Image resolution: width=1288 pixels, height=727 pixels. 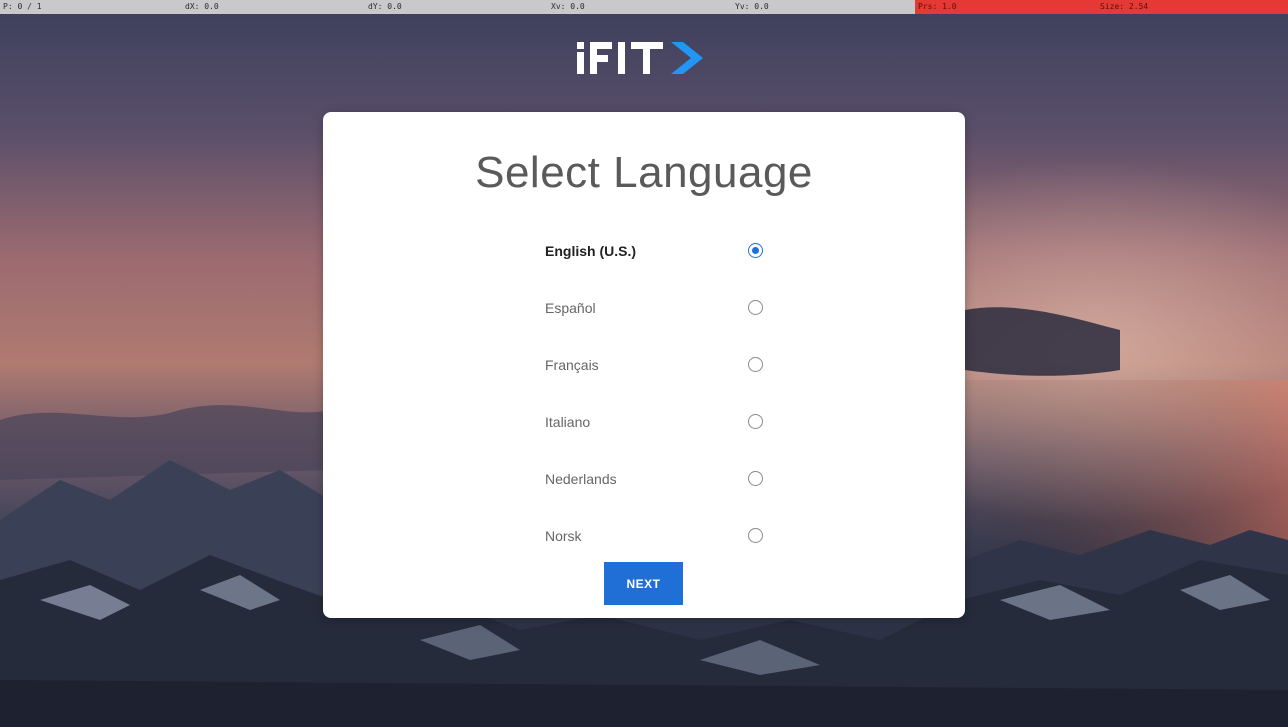 I want to click on debug-dx: dX: 0.0, so click(x=202, y=6).